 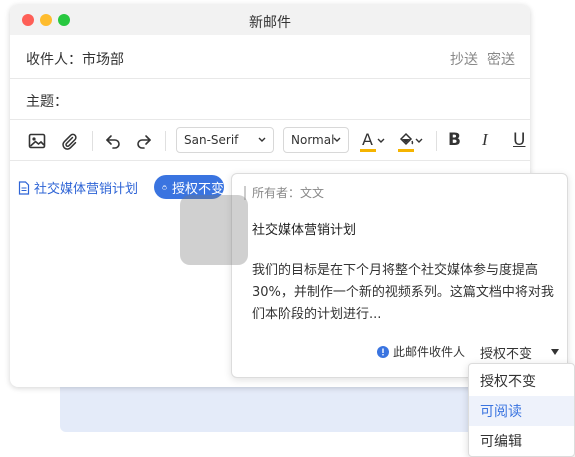 I want to click on font-size-select: Normal, so click(x=316, y=140).